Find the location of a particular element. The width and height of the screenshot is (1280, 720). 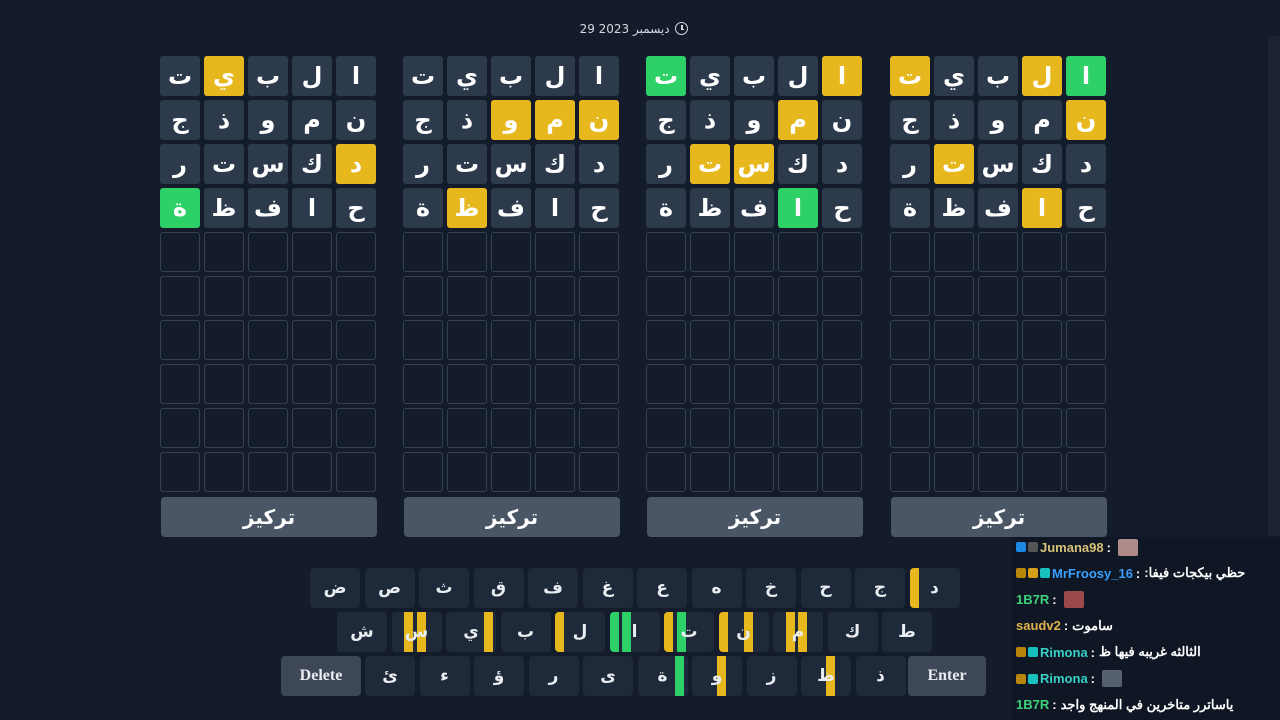

key-label: Delete is located at coordinates (321, 675).